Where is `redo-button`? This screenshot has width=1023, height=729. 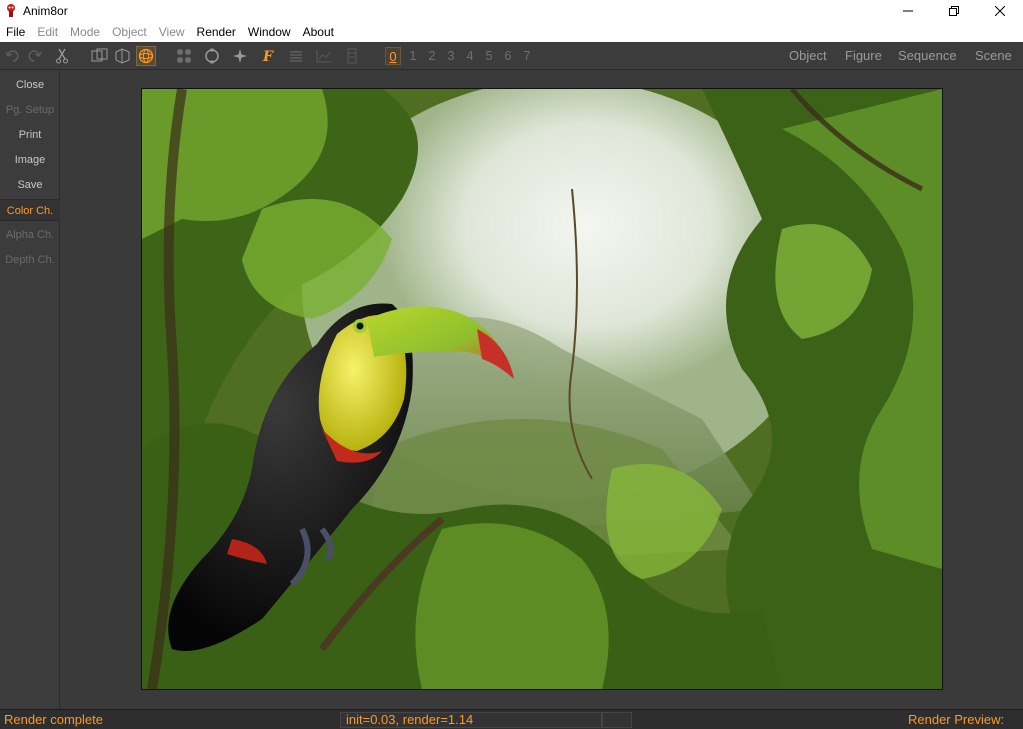 redo-button is located at coordinates (34, 56).